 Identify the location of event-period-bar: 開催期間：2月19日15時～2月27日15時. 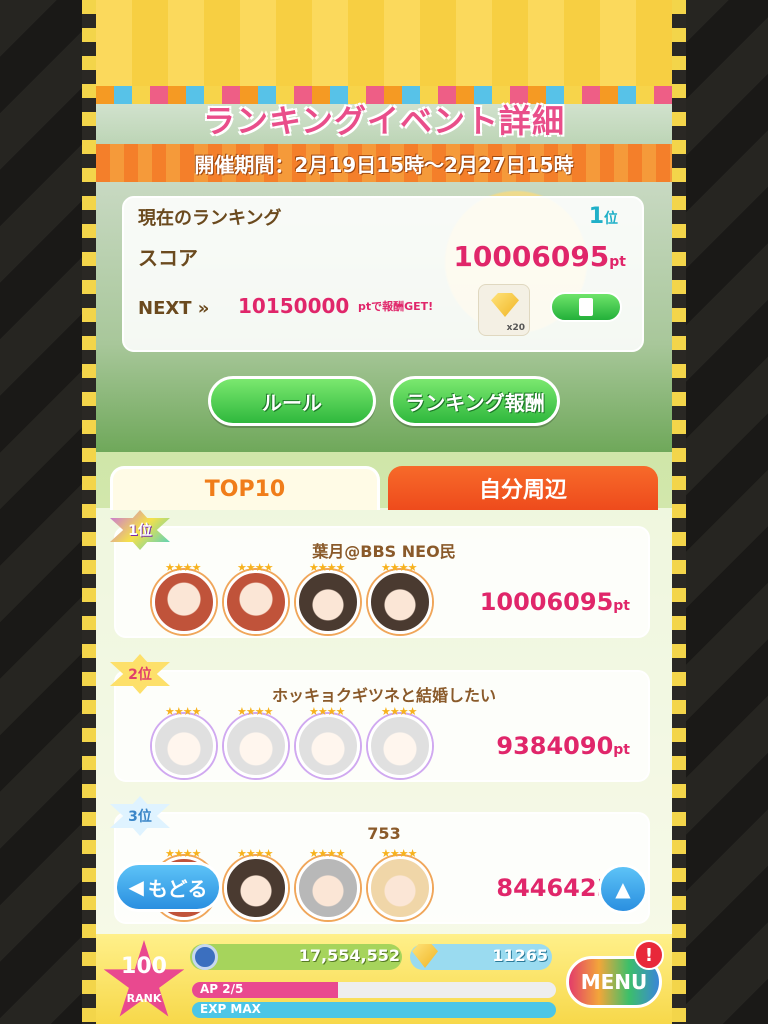
(384, 163).